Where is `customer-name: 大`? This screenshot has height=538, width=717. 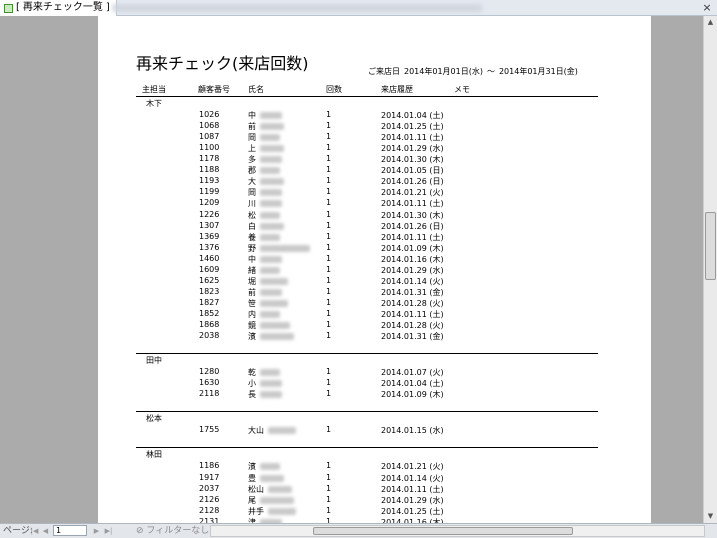
customer-name: 大 is located at coordinates (252, 182).